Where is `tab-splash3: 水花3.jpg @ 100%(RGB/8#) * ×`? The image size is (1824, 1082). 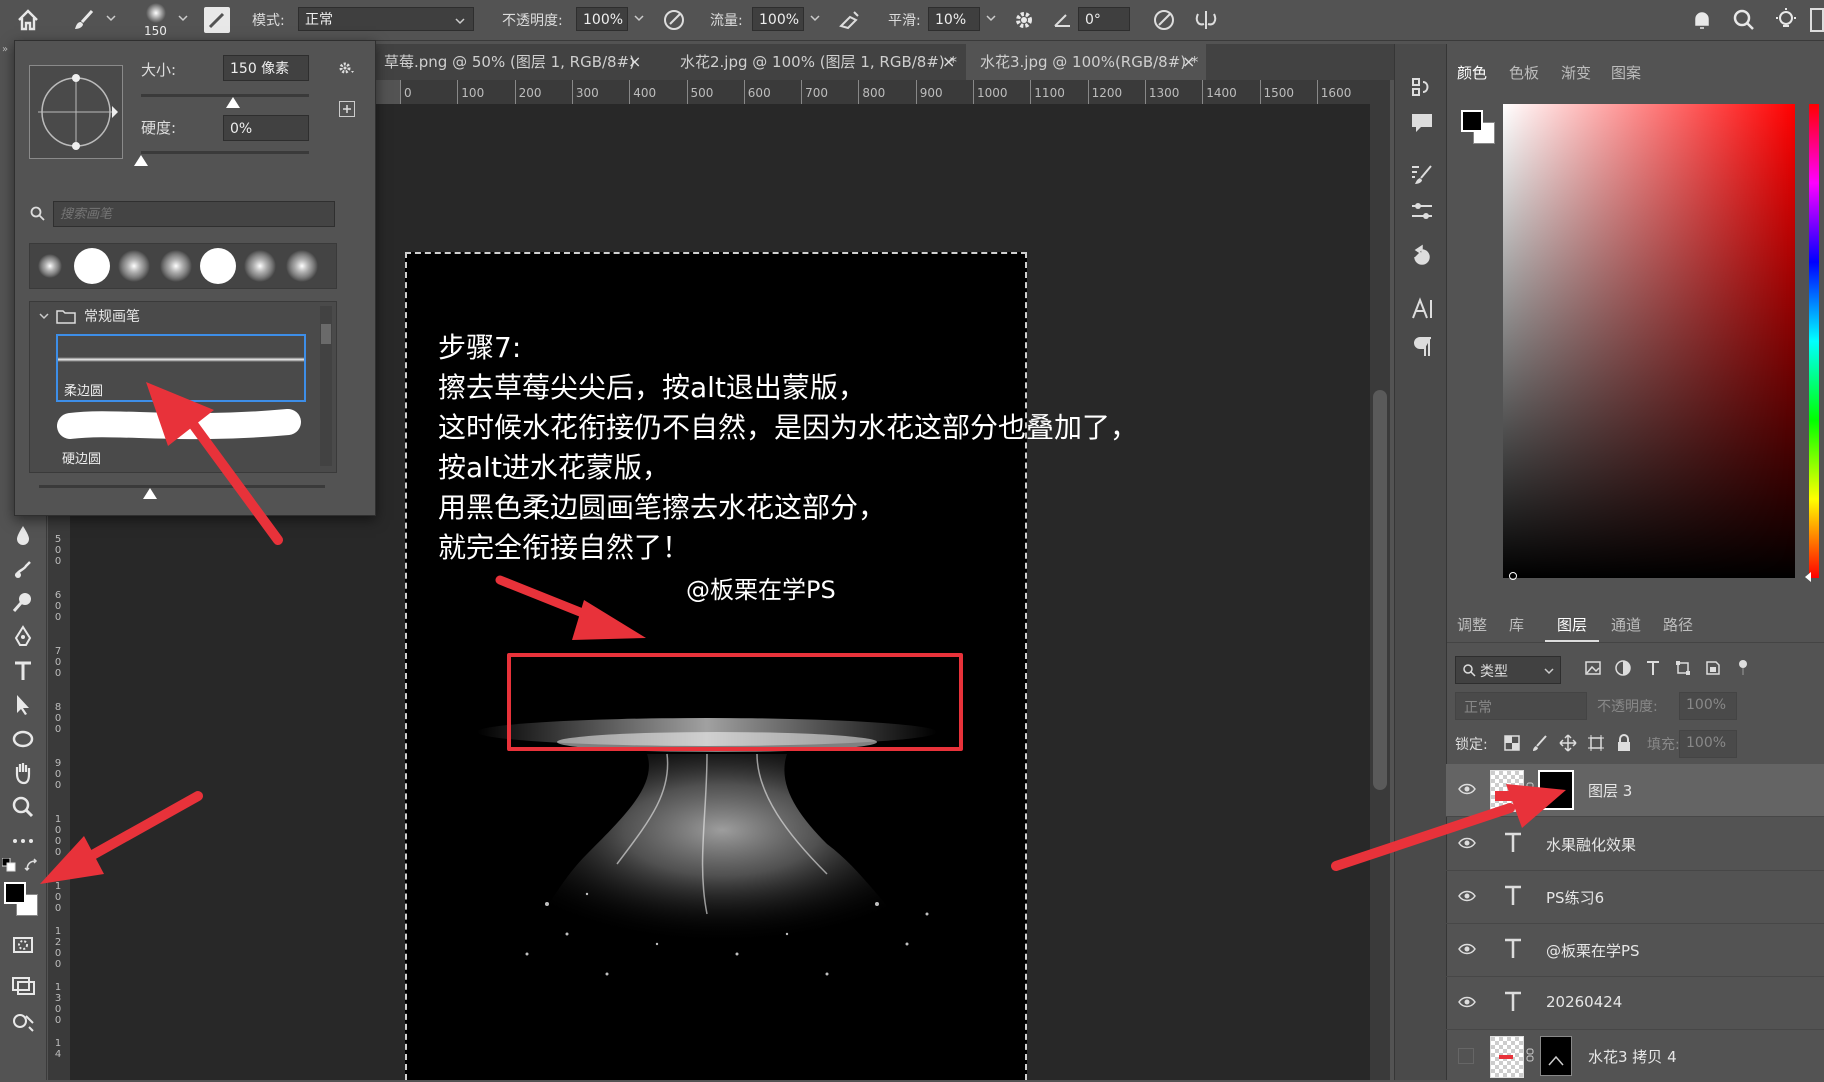
tab-splash3: 水花3.jpg @ 100%(RGB/8#) * × is located at coordinates (1086, 62).